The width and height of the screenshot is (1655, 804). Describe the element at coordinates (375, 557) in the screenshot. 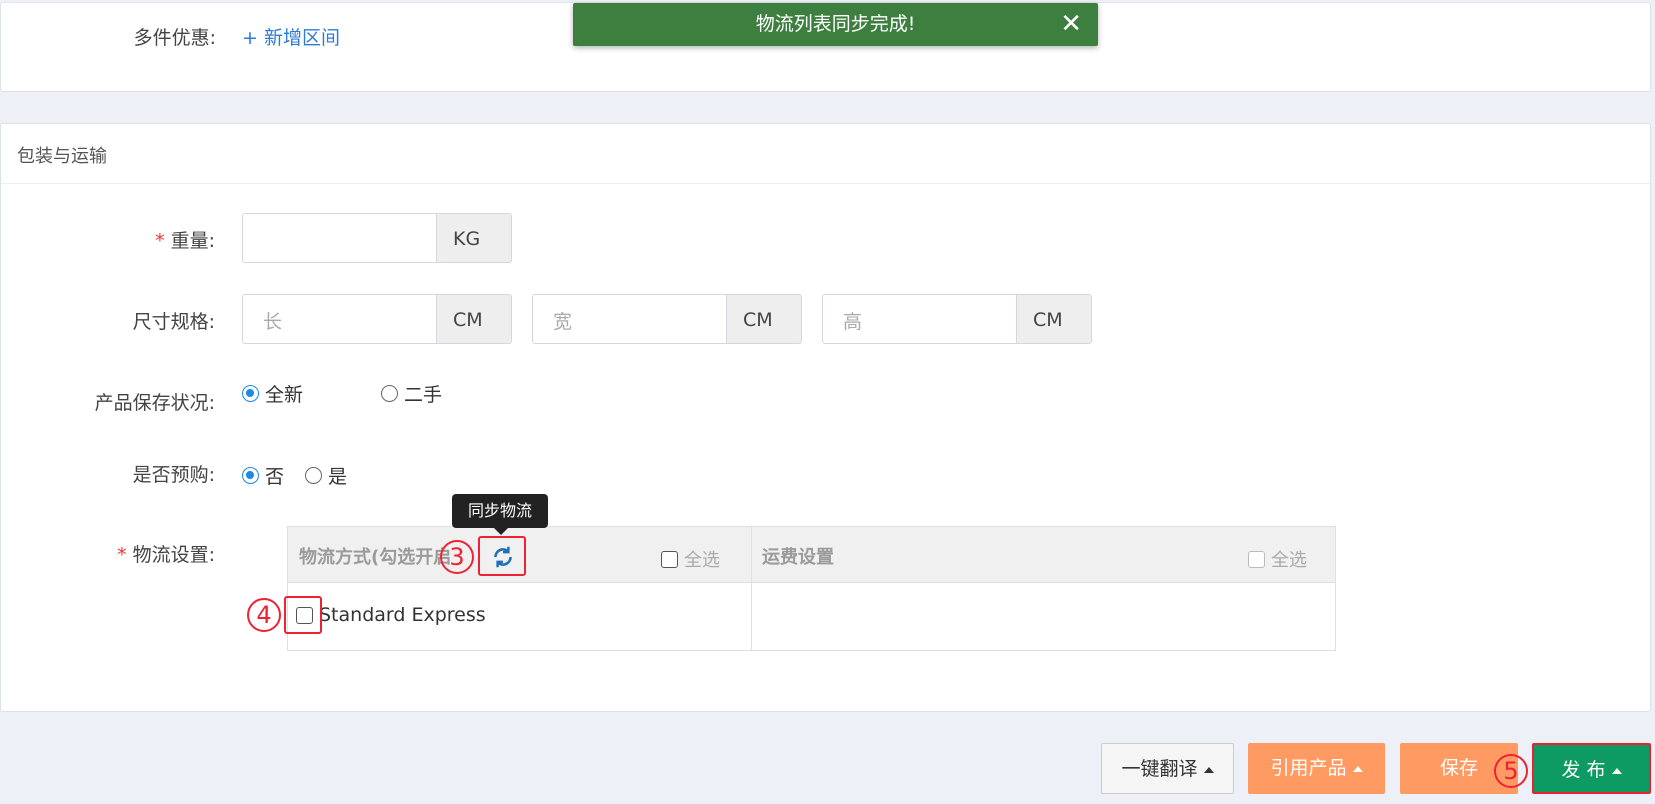

I see `col-method-header: 物流方式(勾选开启` at that location.